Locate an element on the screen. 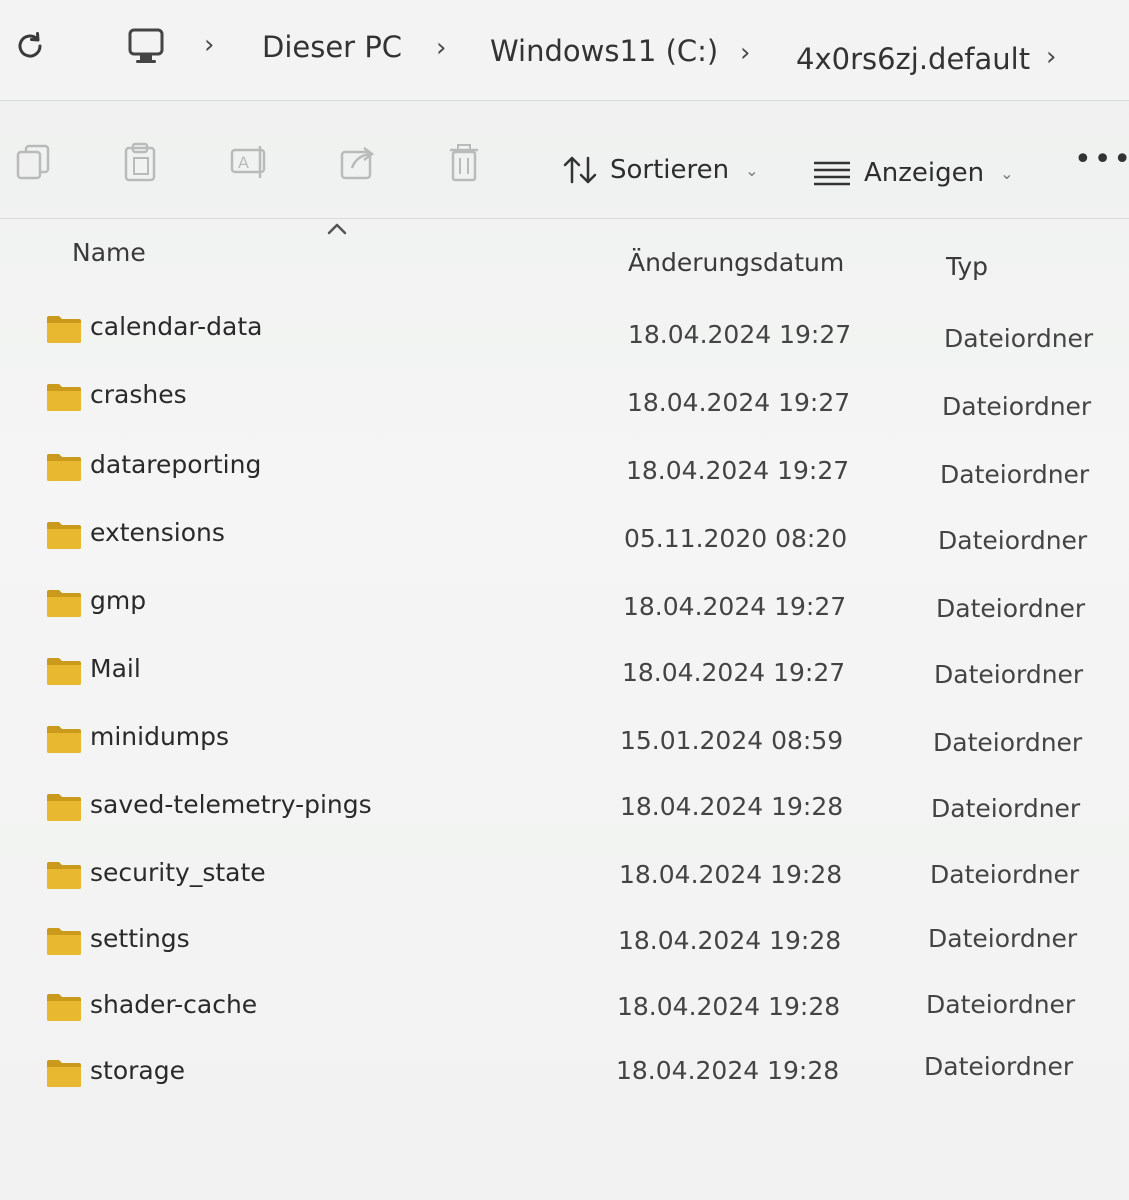 The image size is (1129, 1200). computer-icon is located at coordinates (146, 45).